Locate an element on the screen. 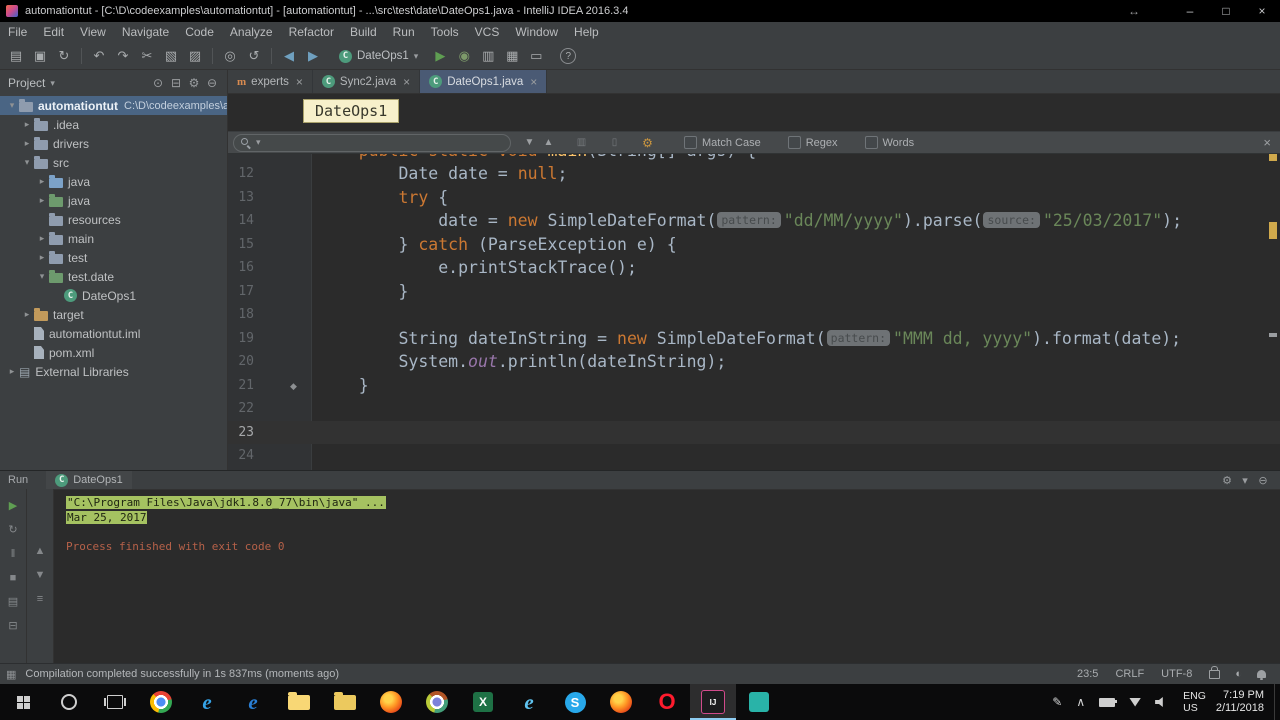 This screenshot has height=720, width=1280. run-tab: C DateOps1 is located at coordinates (89, 480).